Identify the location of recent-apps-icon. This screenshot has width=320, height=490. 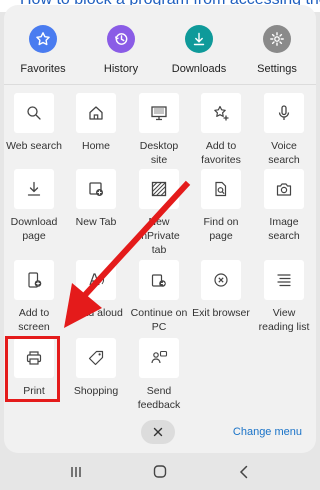
(76, 472).